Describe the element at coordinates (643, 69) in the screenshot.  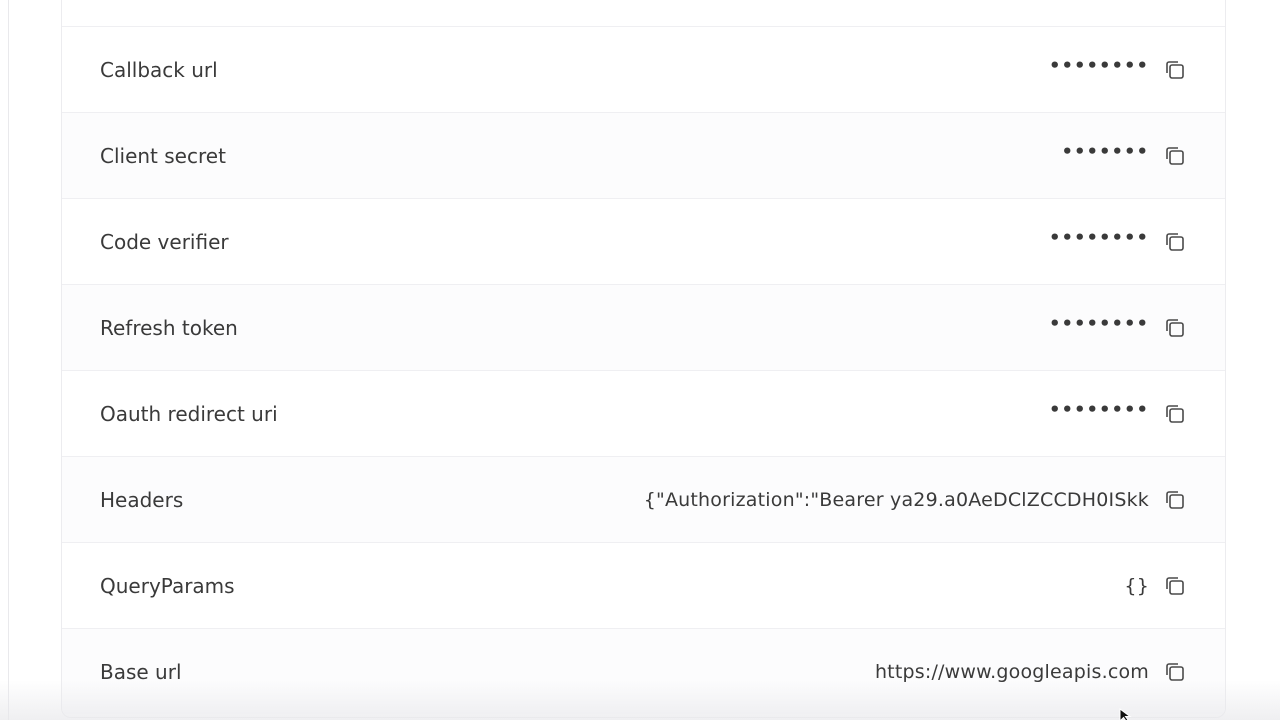
I see `row-callback-url: Callback url ••••••••` at that location.